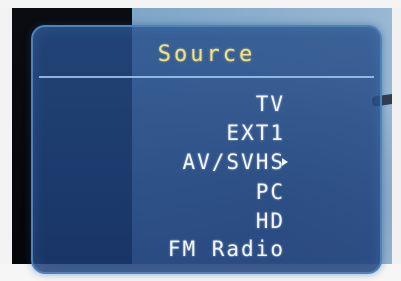 This screenshot has height=281, width=401. Describe the element at coordinates (270, 104) in the screenshot. I see `source-item-tv: TV` at that location.